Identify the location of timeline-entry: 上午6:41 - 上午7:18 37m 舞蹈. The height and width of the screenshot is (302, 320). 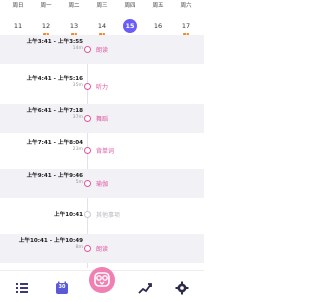
(102, 118).